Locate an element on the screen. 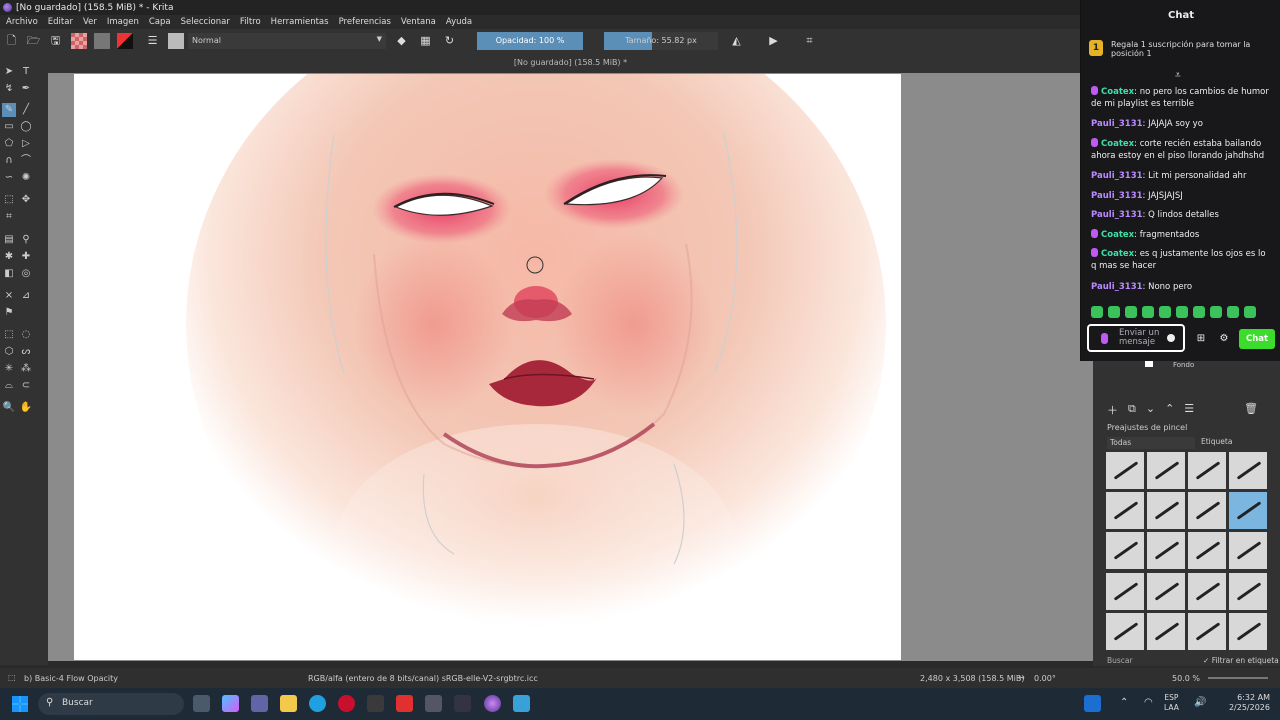 This screenshot has width=1280, height=720. taskbar-search: ⚲ Buscar is located at coordinates (111, 704).